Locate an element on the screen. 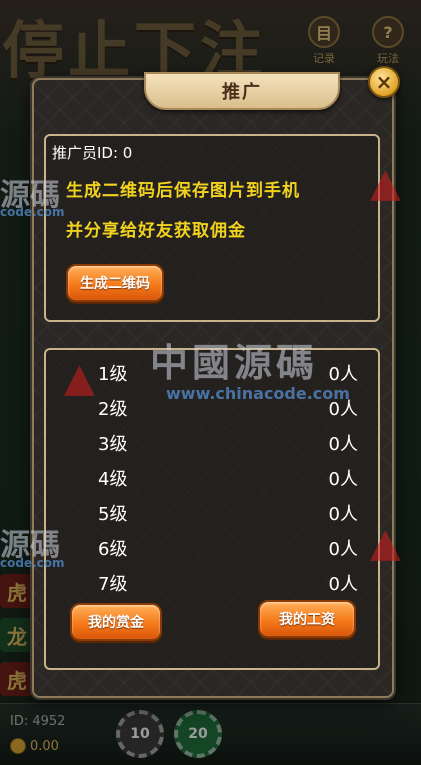 The width and height of the screenshot is (421, 765). level-label: 7级 is located at coordinates (113, 584).